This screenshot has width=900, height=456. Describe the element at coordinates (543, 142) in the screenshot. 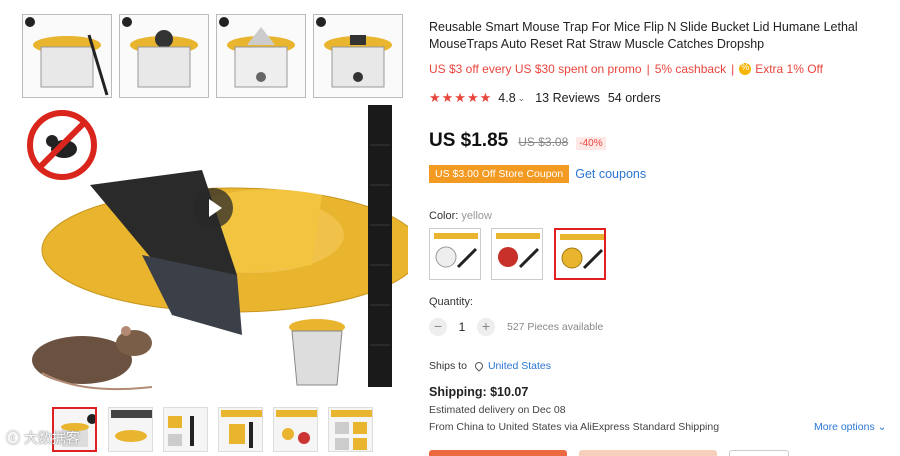

I see `original-price: US $3.08` at that location.